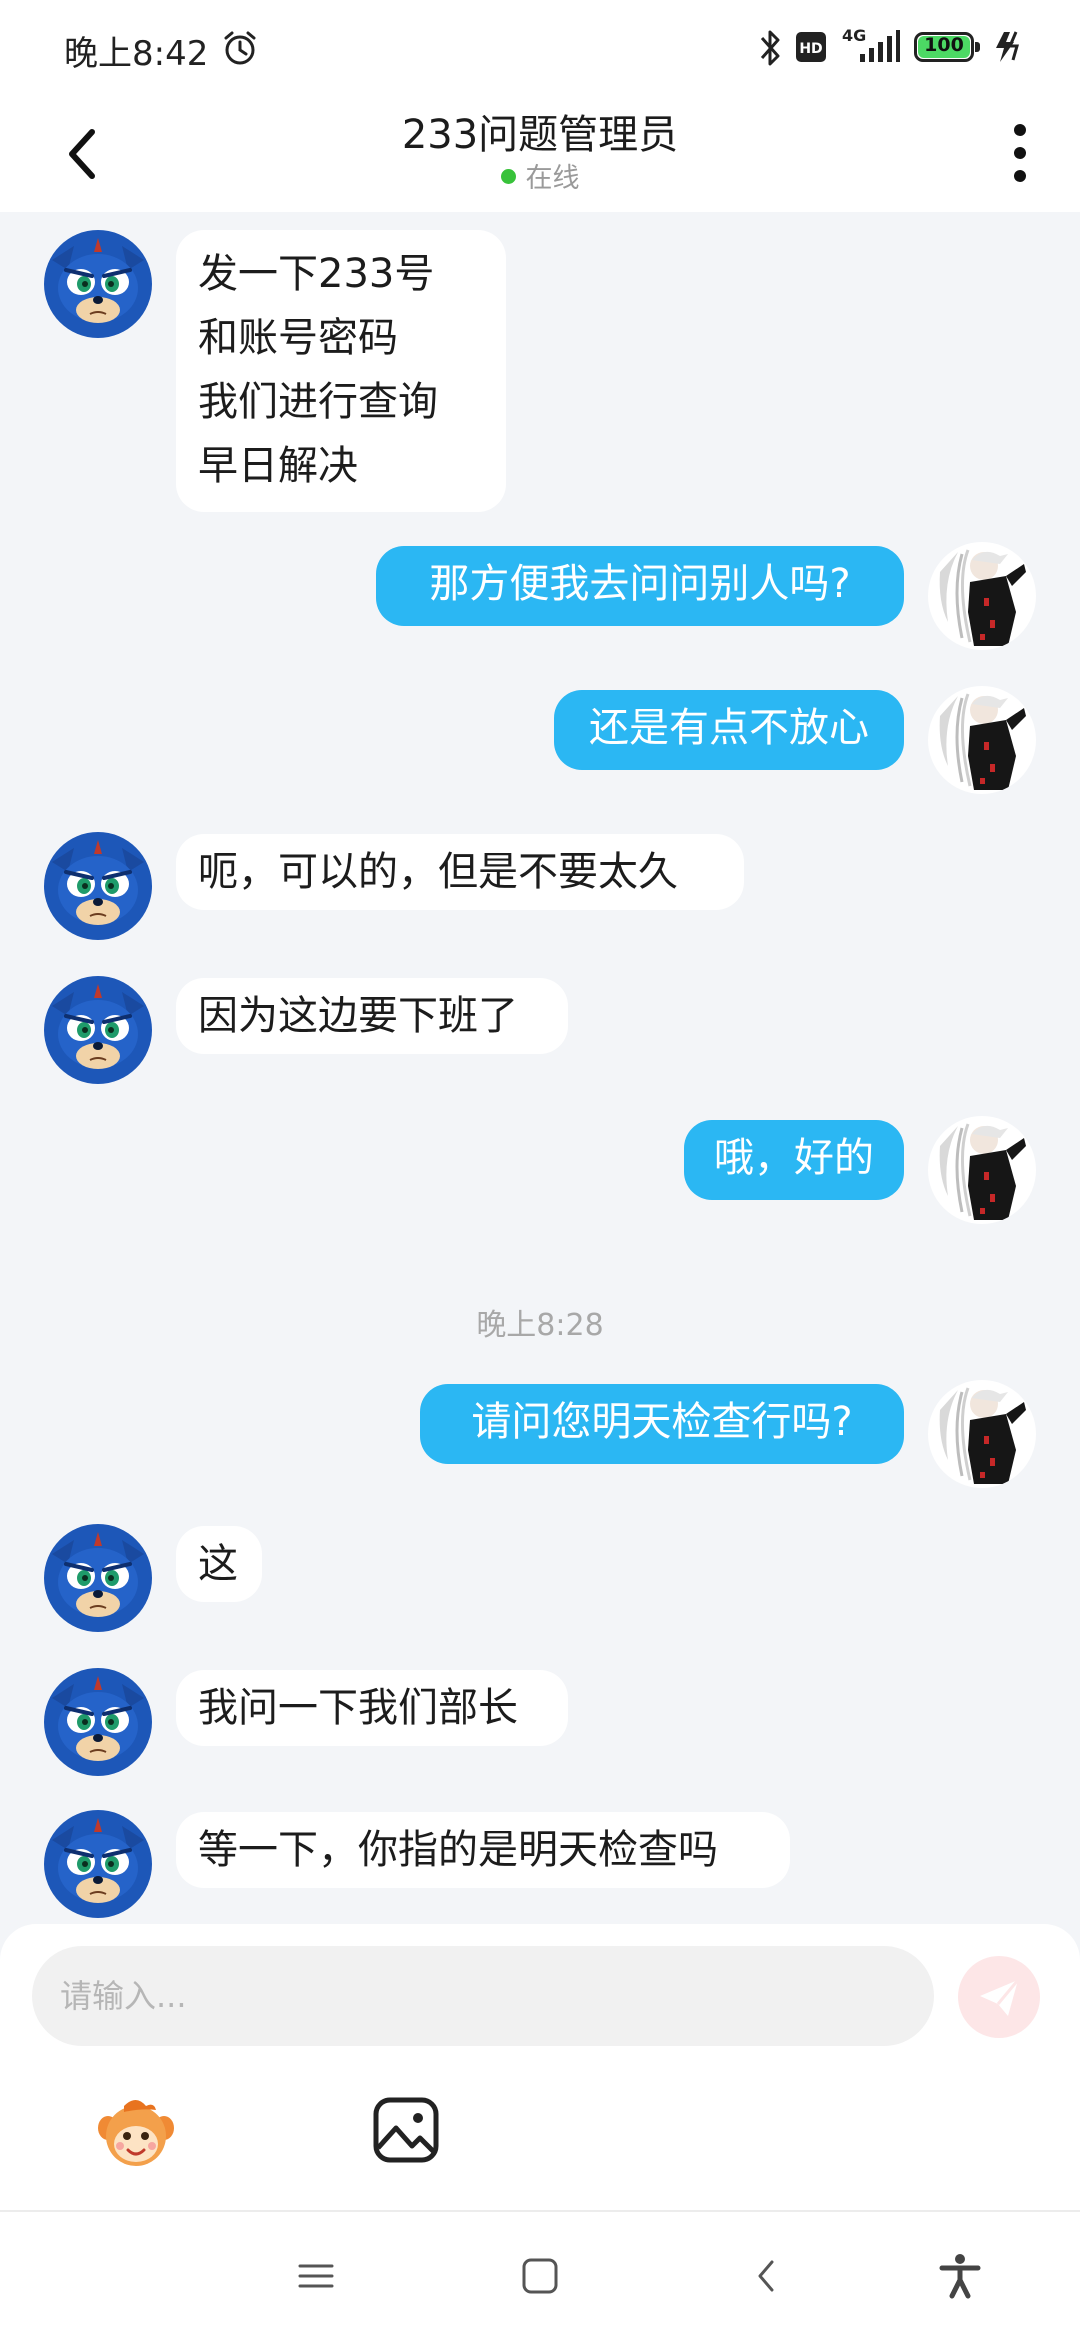  I want to click on incoming-message: 这, so click(219, 1564).